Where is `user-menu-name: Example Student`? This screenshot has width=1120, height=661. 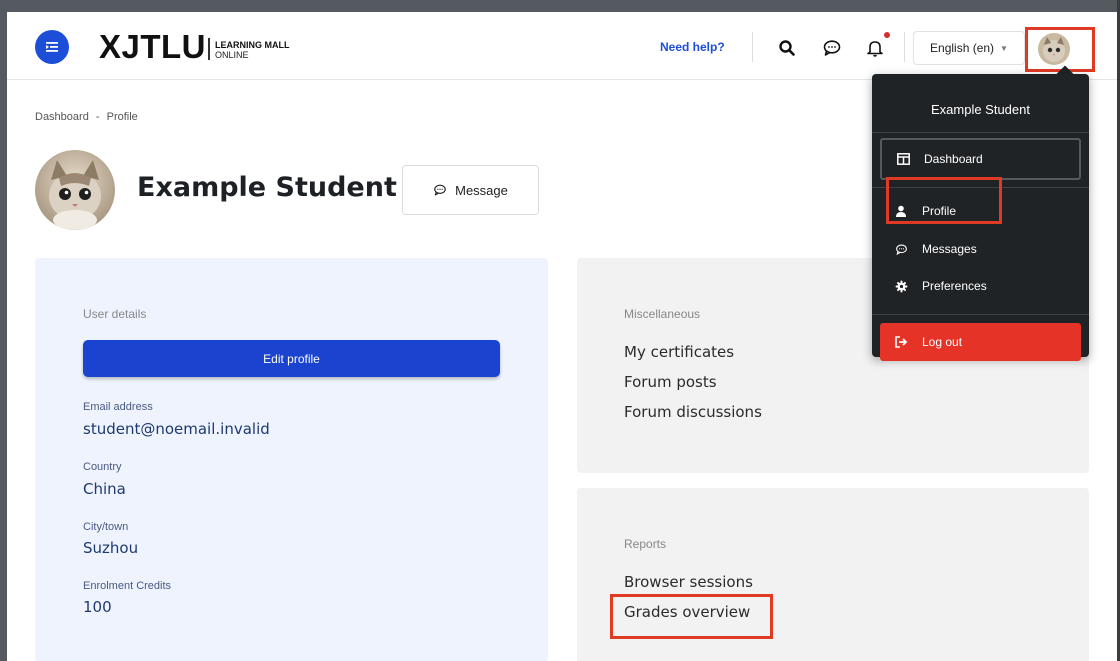 user-menu-name: Example Student is located at coordinates (980, 109).